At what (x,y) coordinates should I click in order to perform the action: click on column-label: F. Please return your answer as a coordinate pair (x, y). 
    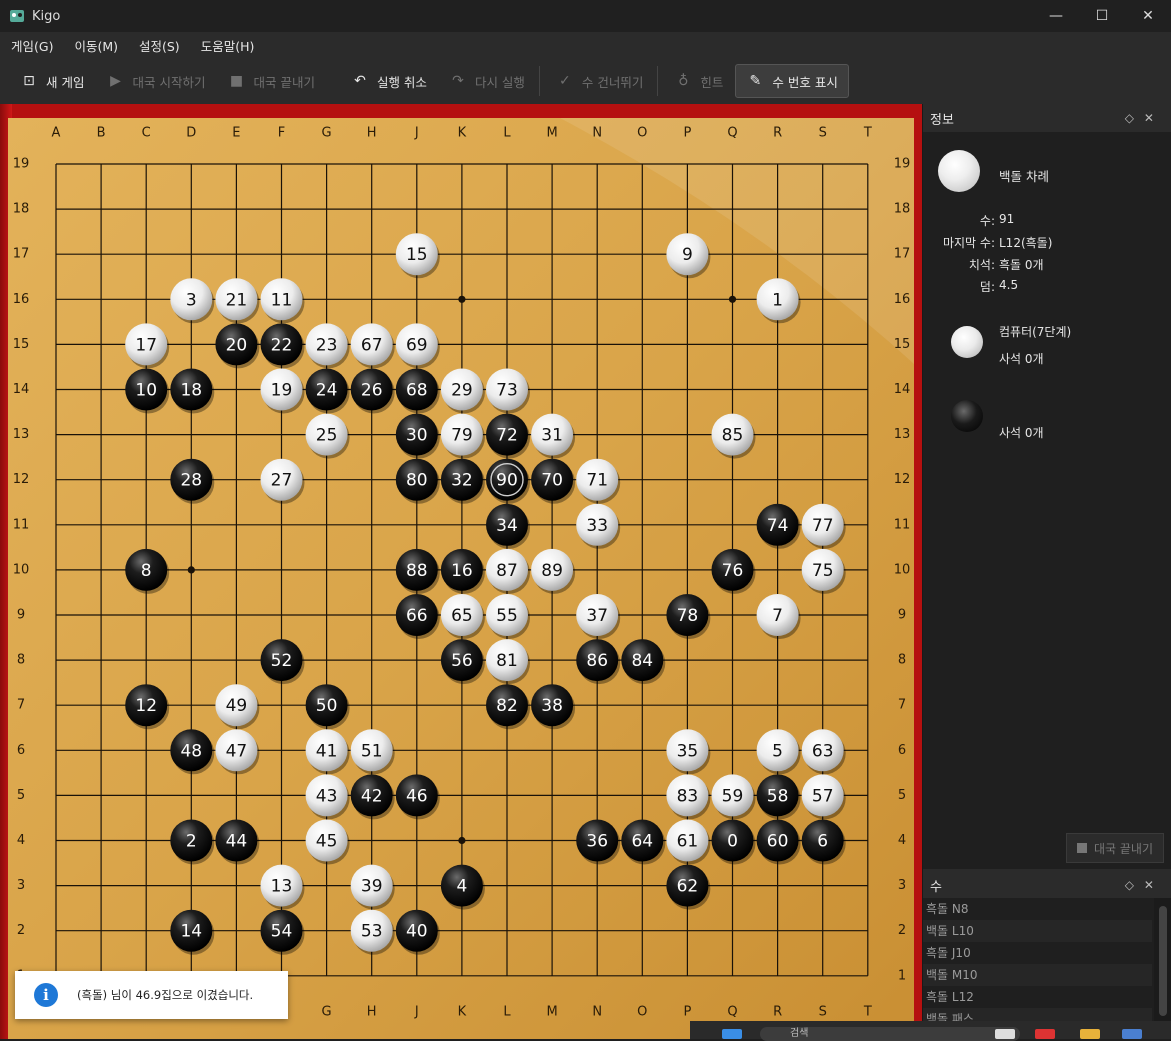
    Looking at the image, I should click on (281, 133).